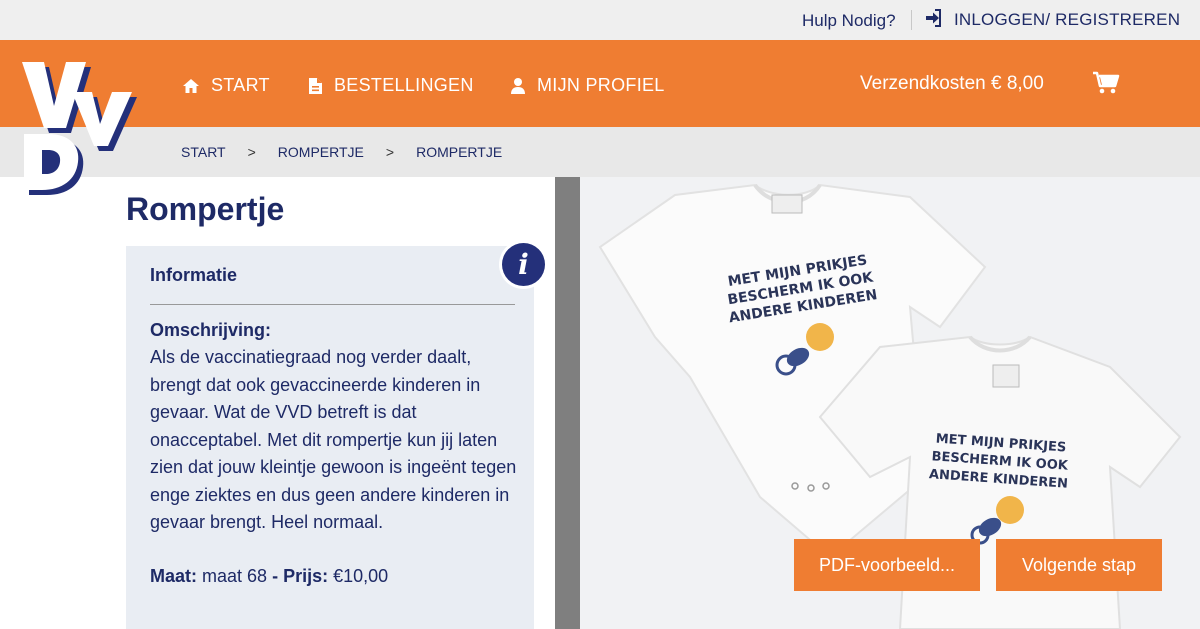 This screenshot has width=1200, height=629. I want to click on description-label: Omschrijving:, so click(211, 330).